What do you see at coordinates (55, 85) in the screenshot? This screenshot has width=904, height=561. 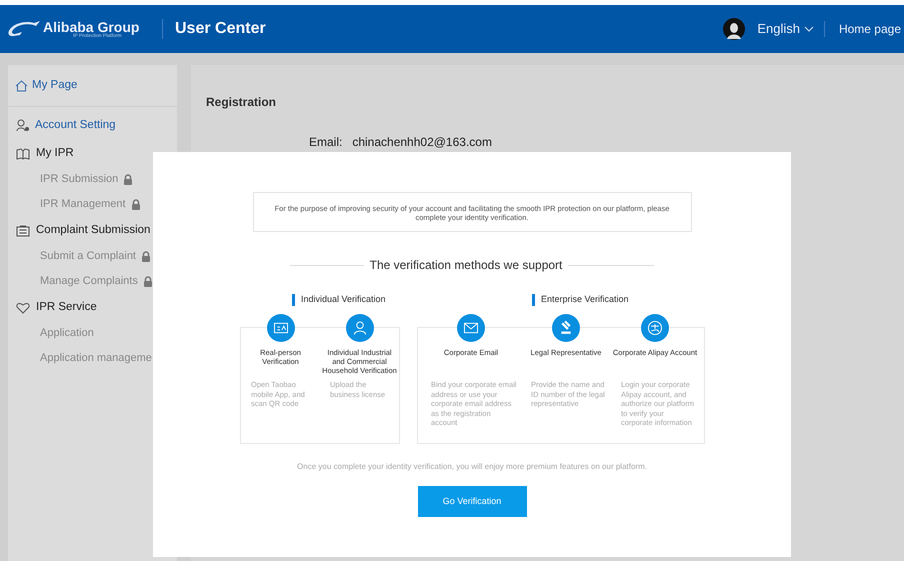 I see `sidebar-link: My Page` at bounding box center [55, 85].